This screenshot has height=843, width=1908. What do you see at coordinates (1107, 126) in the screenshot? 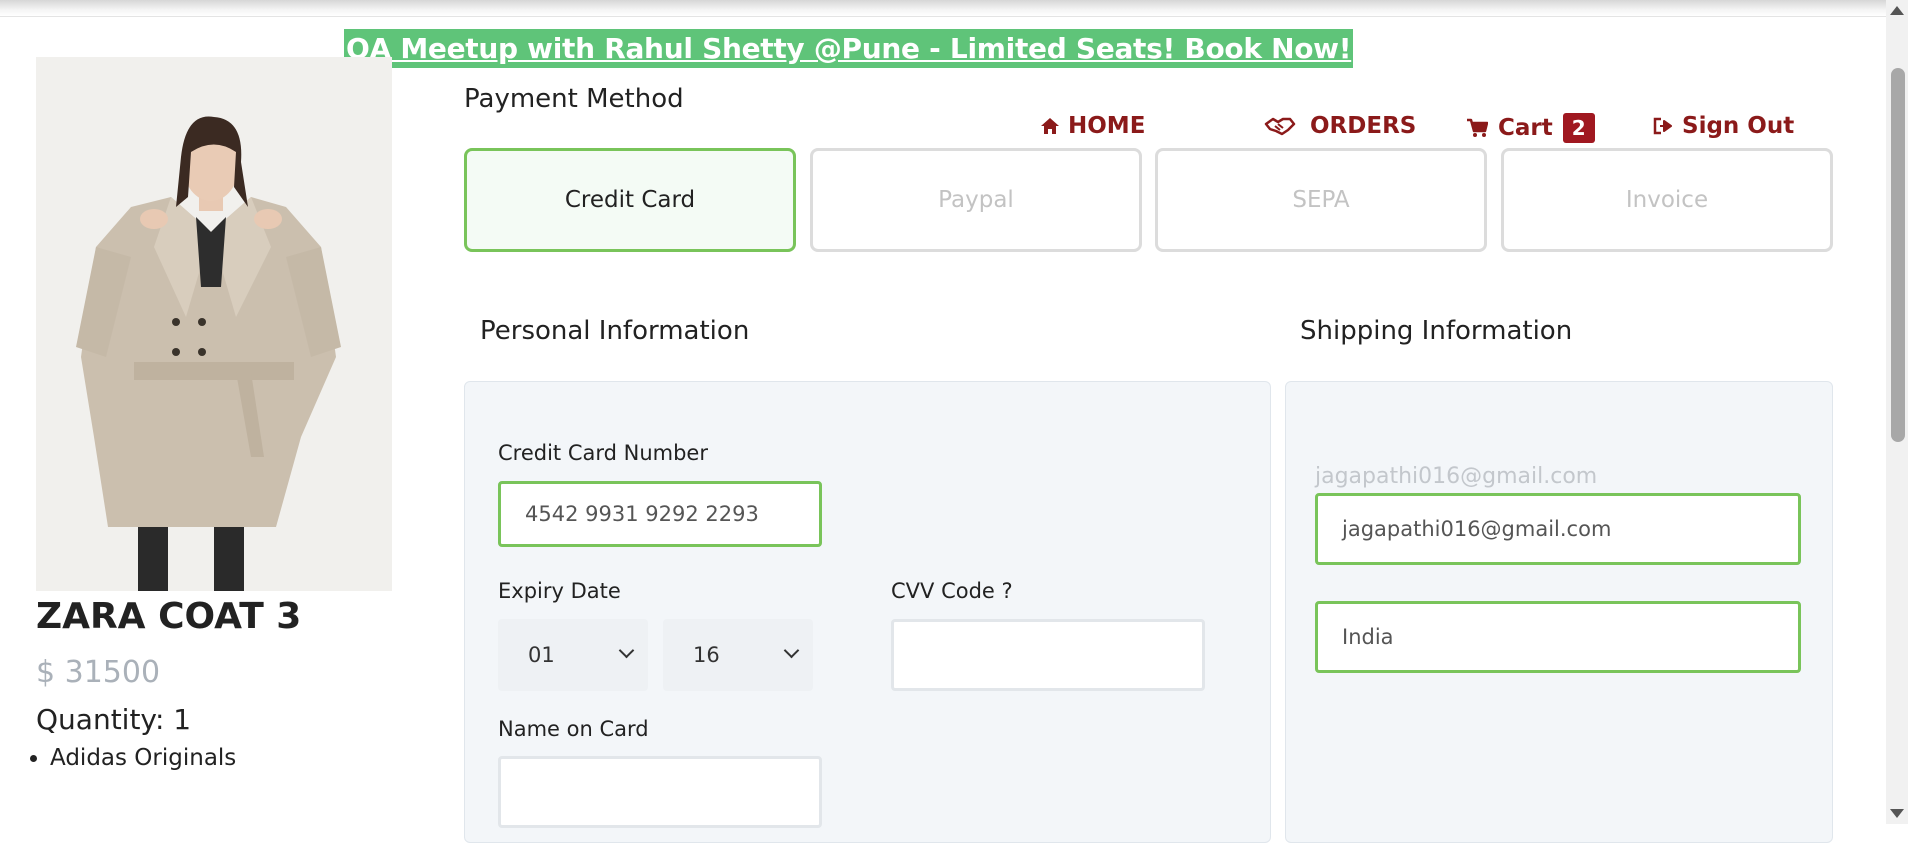
I see `nav-home-label: HOME` at bounding box center [1107, 126].